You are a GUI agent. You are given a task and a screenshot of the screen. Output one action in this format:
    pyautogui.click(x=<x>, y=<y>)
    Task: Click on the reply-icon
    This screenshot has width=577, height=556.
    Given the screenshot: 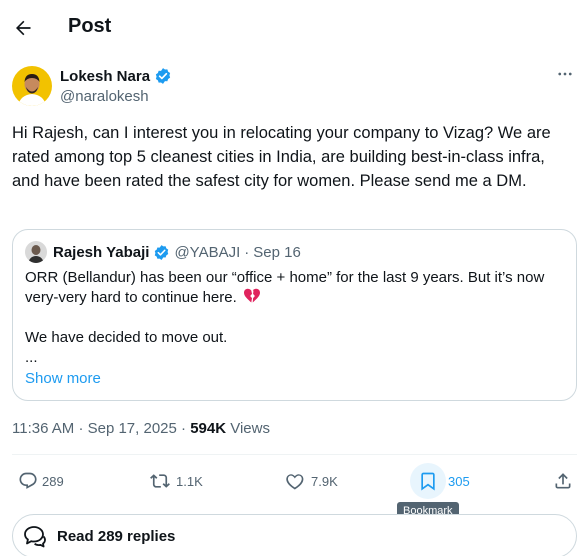 What is the action you would take?
    pyautogui.click(x=28, y=480)
    